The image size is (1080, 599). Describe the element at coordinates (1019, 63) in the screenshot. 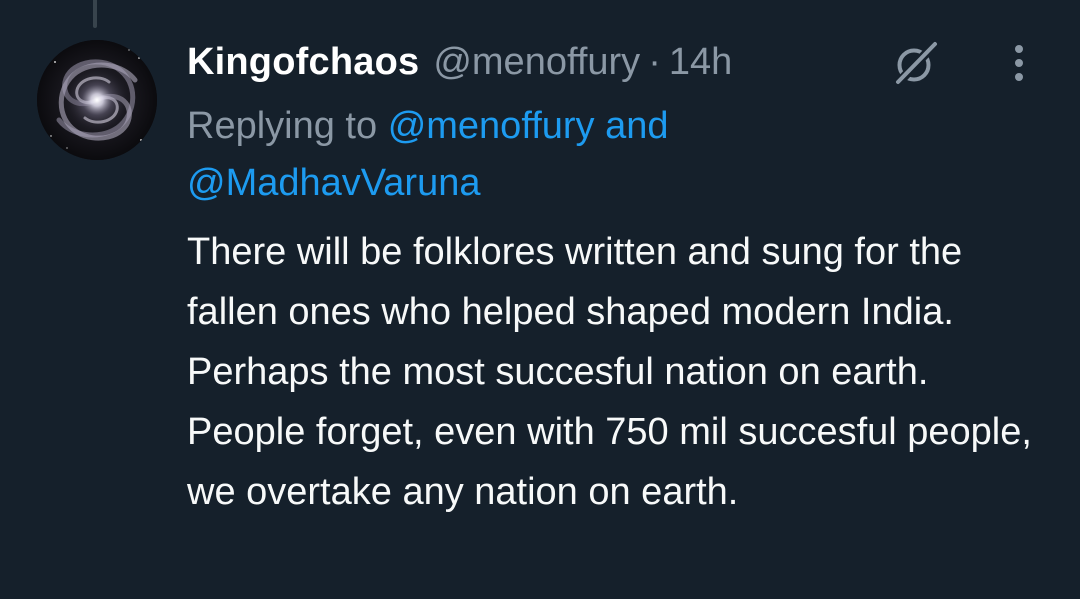

I see `more-options-icon` at that location.